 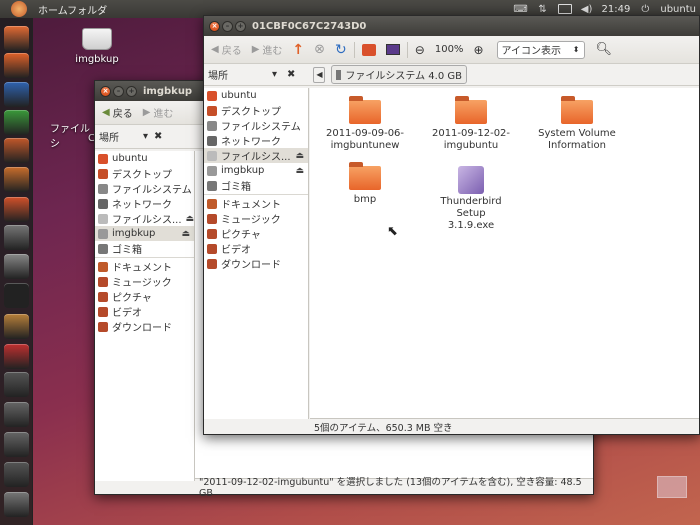 I want to click on executable-icon, so click(x=471, y=180).